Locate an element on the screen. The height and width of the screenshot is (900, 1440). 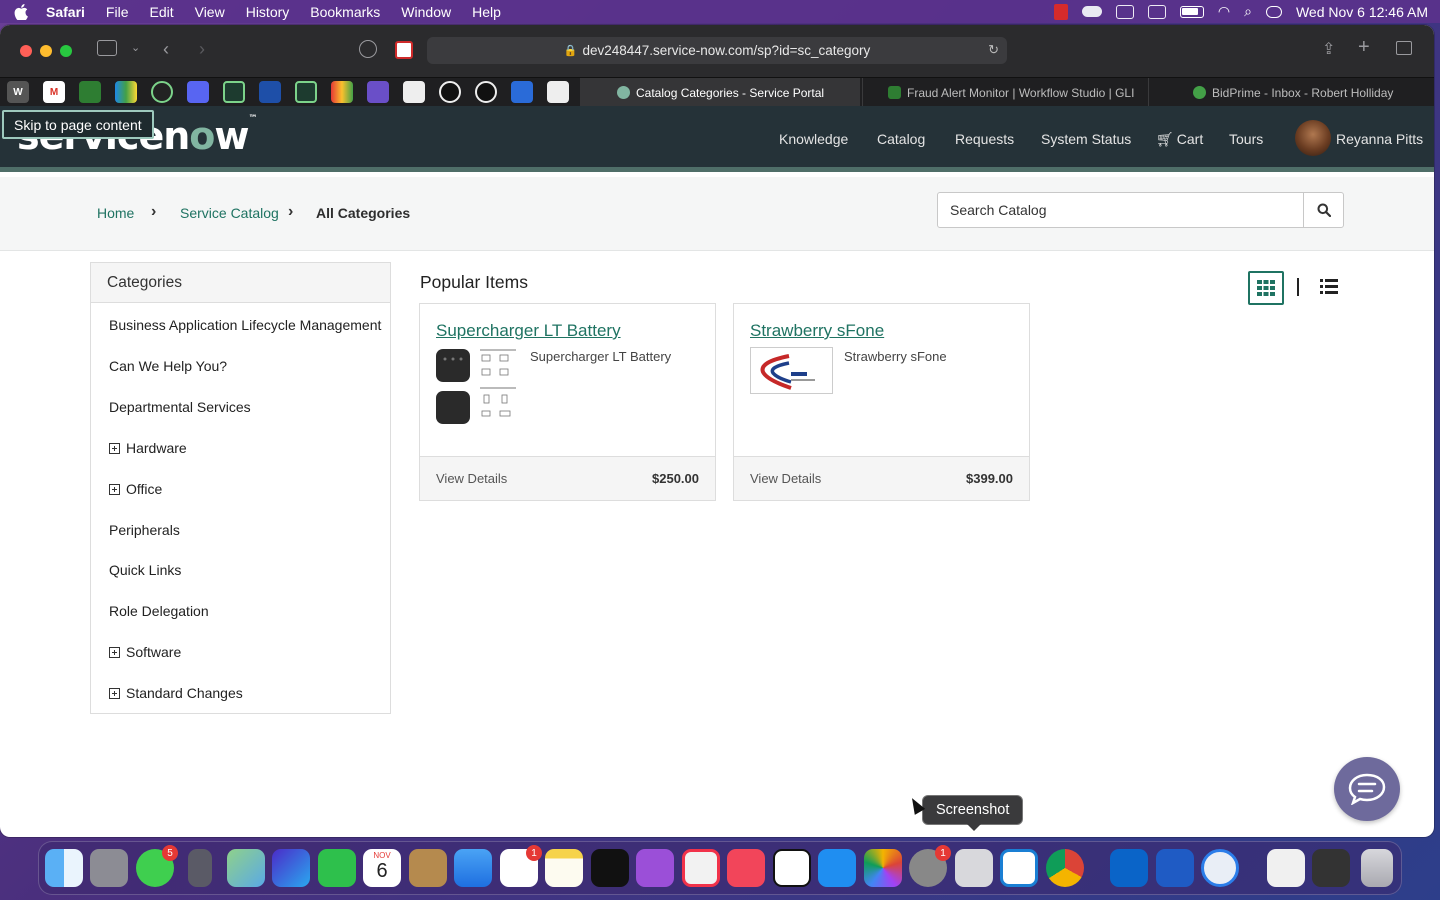
breadcrumb-service-catalog: Service Catalog is located at coordinates (229, 213).